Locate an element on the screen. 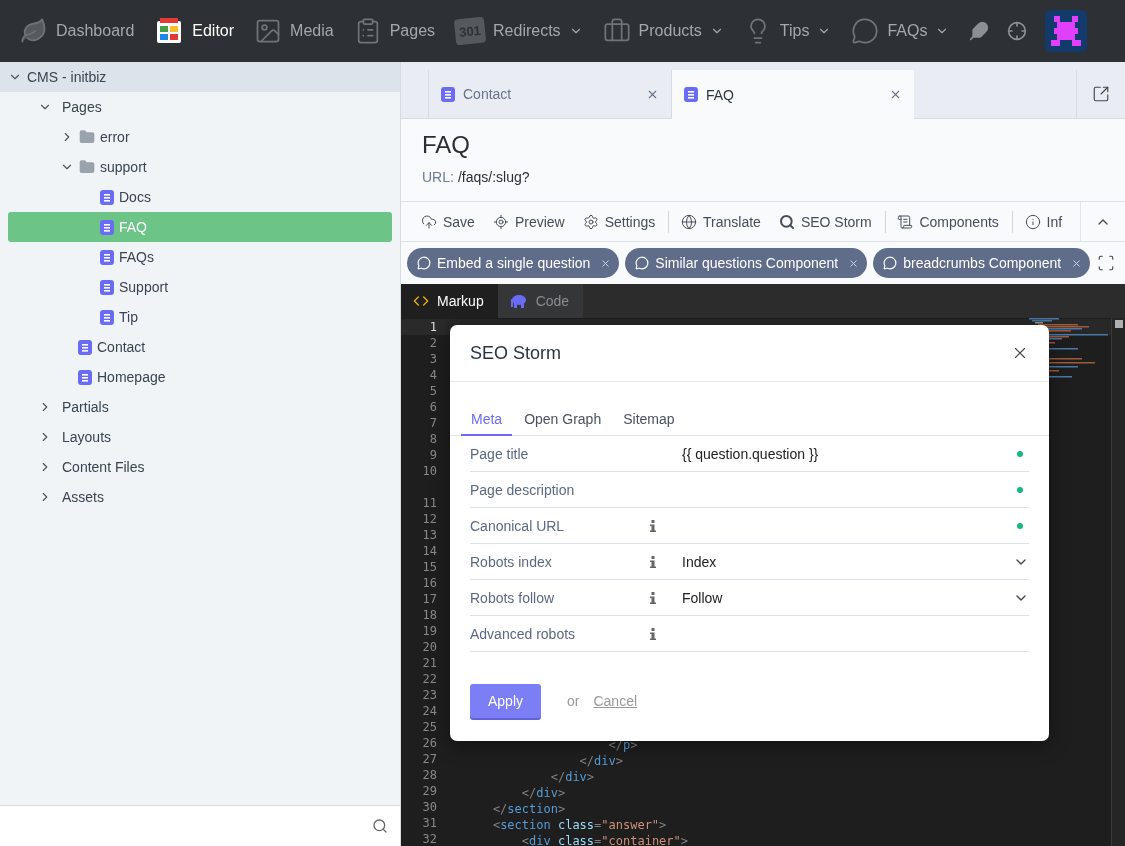 The image size is (1125, 846). code-line: </p> is located at coordinates (622, 745).